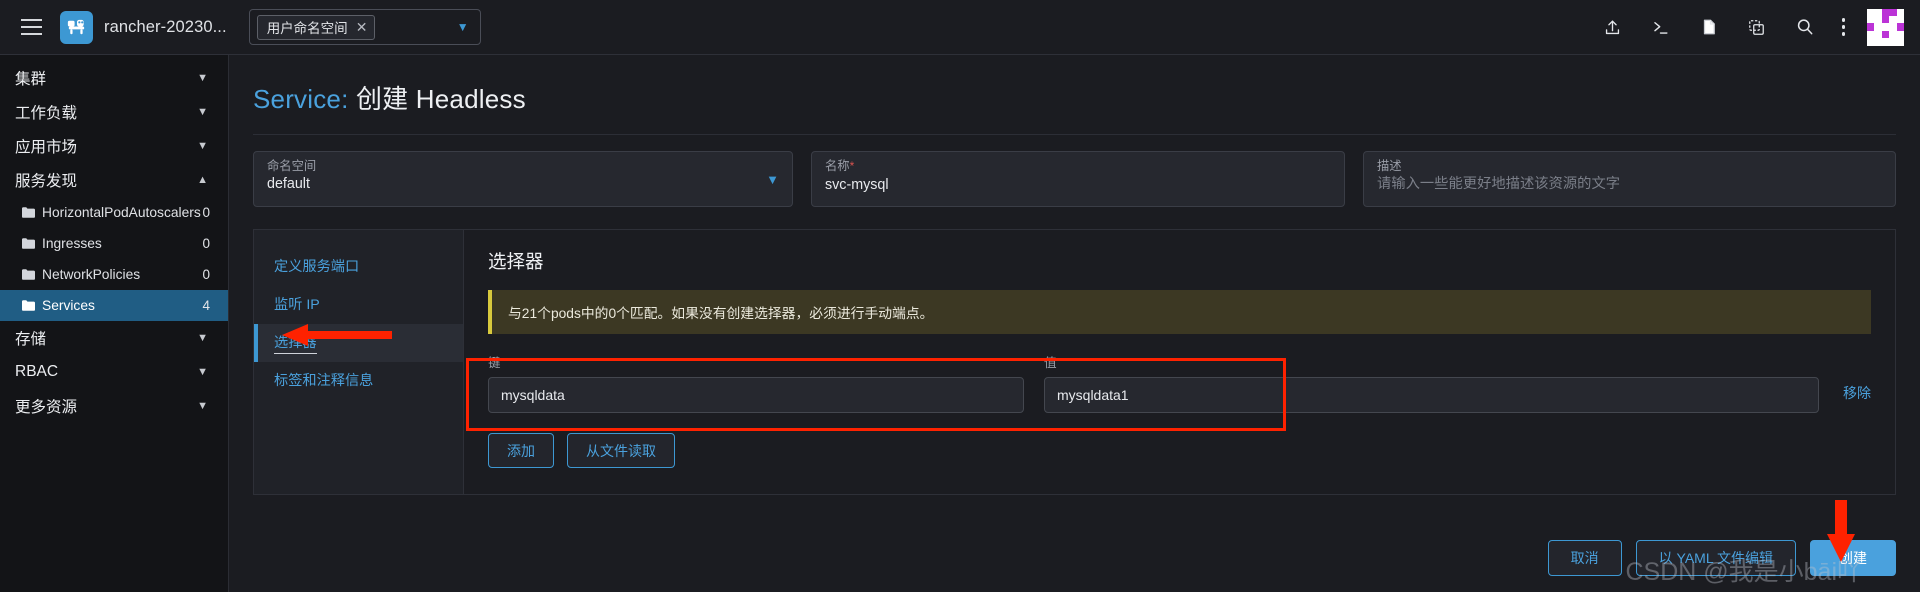 The height and width of the screenshot is (592, 1920). Describe the element at coordinates (521, 450) in the screenshot. I see `add-selector-button: 添加` at that location.